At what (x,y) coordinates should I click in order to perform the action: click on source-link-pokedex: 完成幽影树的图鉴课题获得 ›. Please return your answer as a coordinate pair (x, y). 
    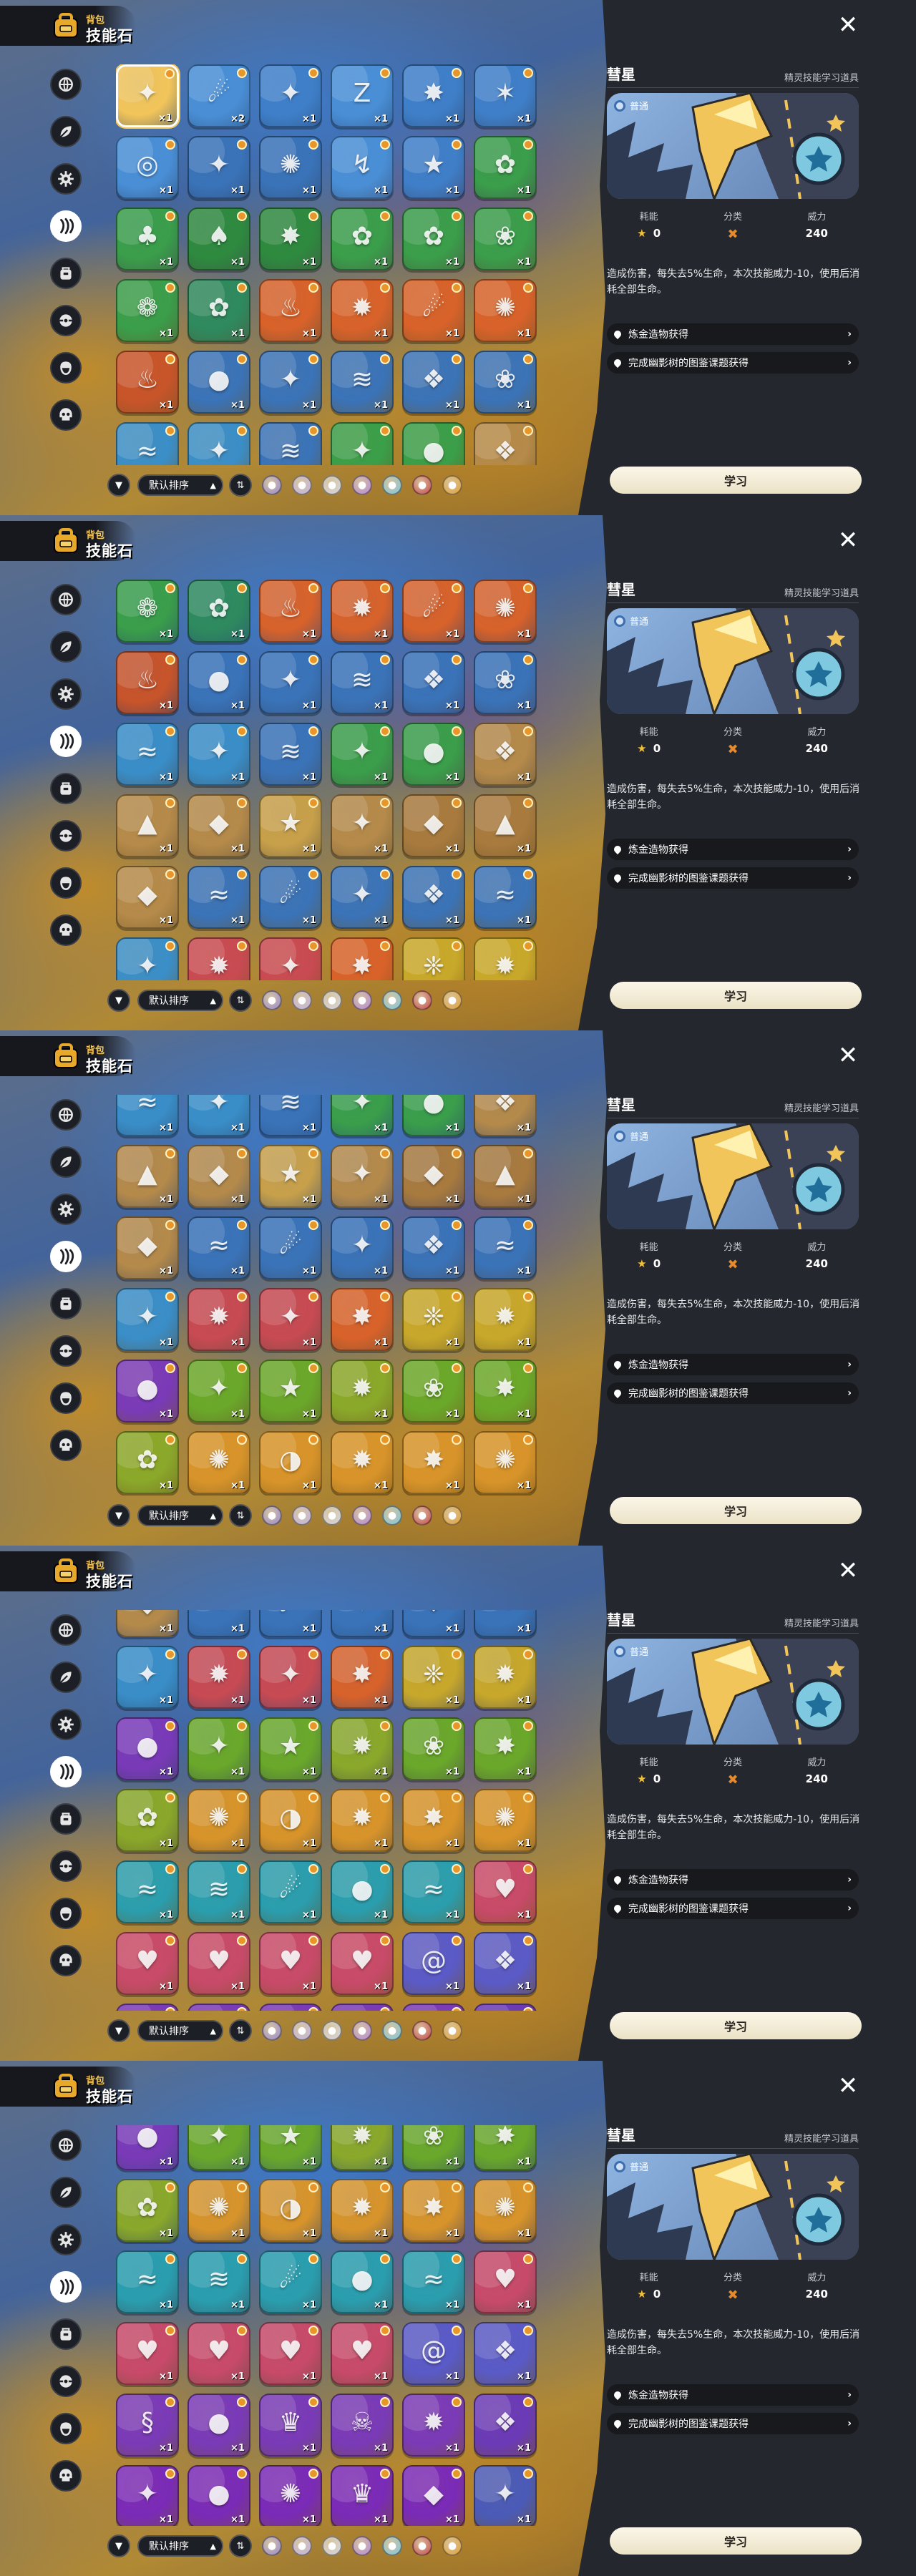
    Looking at the image, I should click on (733, 1908).